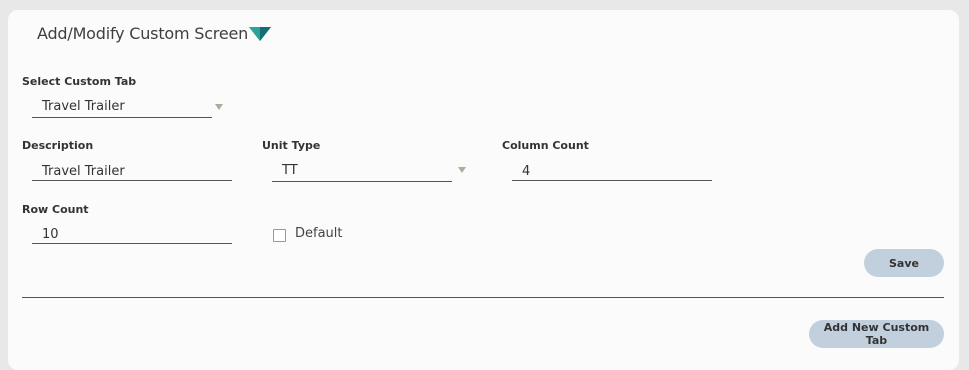 The image size is (969, 370). I want to click on unit-type-value: TT, so click(290, 170).